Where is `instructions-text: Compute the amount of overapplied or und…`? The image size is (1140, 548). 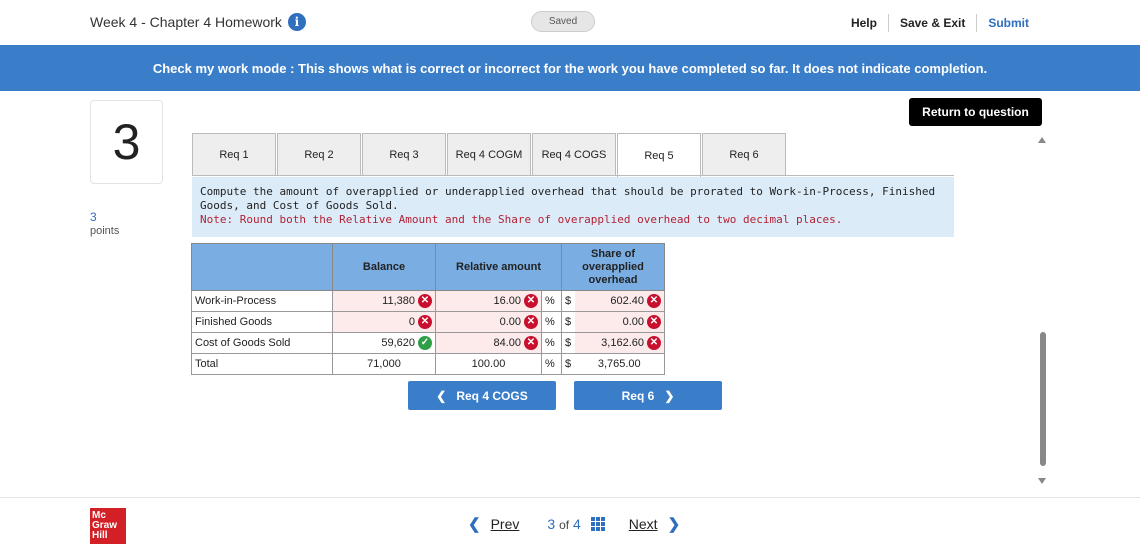
instructions-text: Compute the amount of overapplied or und… is located at coordinates (568, 198).